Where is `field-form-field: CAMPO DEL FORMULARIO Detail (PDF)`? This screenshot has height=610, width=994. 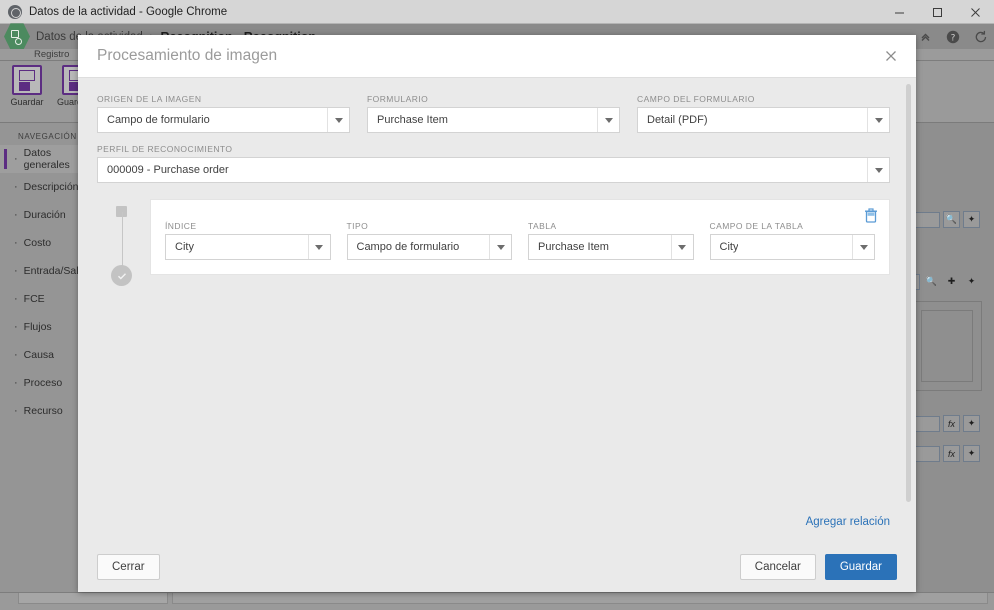 field-form-field: CAMPO DEL FORMULARIO Detail (PDF) is located at coordinates (763, 113).